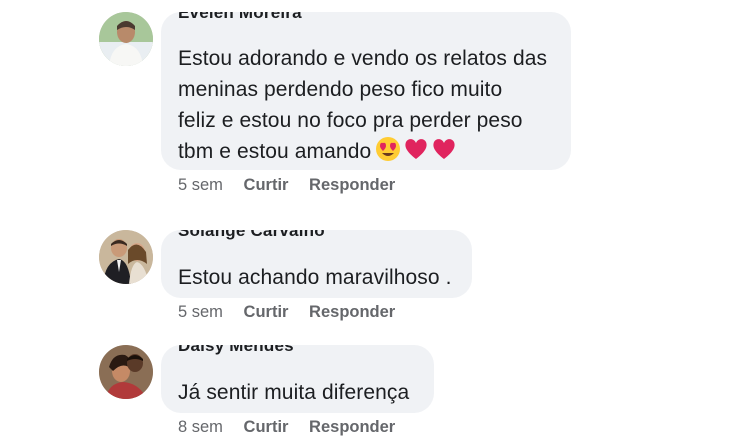 The image size is (735, 445). What do you see at coordinates (236, 350) in the screenshot?
I see `comment-author: Daisy Mendes` at bounding box center [236, 350].